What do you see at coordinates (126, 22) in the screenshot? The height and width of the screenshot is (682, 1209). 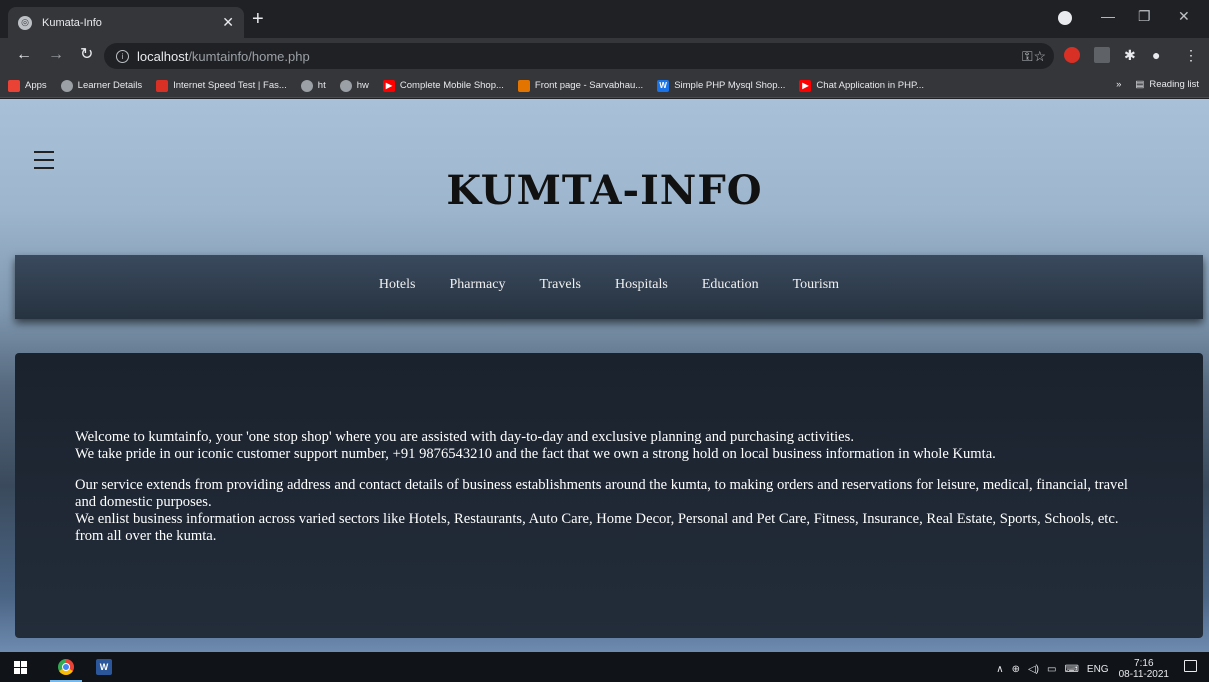 I see `browser-tab: ◎ Kumata-Info ✕` at bounding box center [126, 22].